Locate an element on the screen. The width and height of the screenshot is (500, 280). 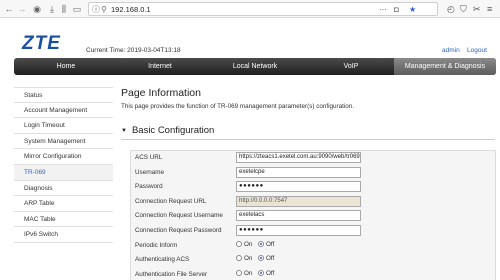
sidebar-item-status: Status is located at coordinates (63, 95).